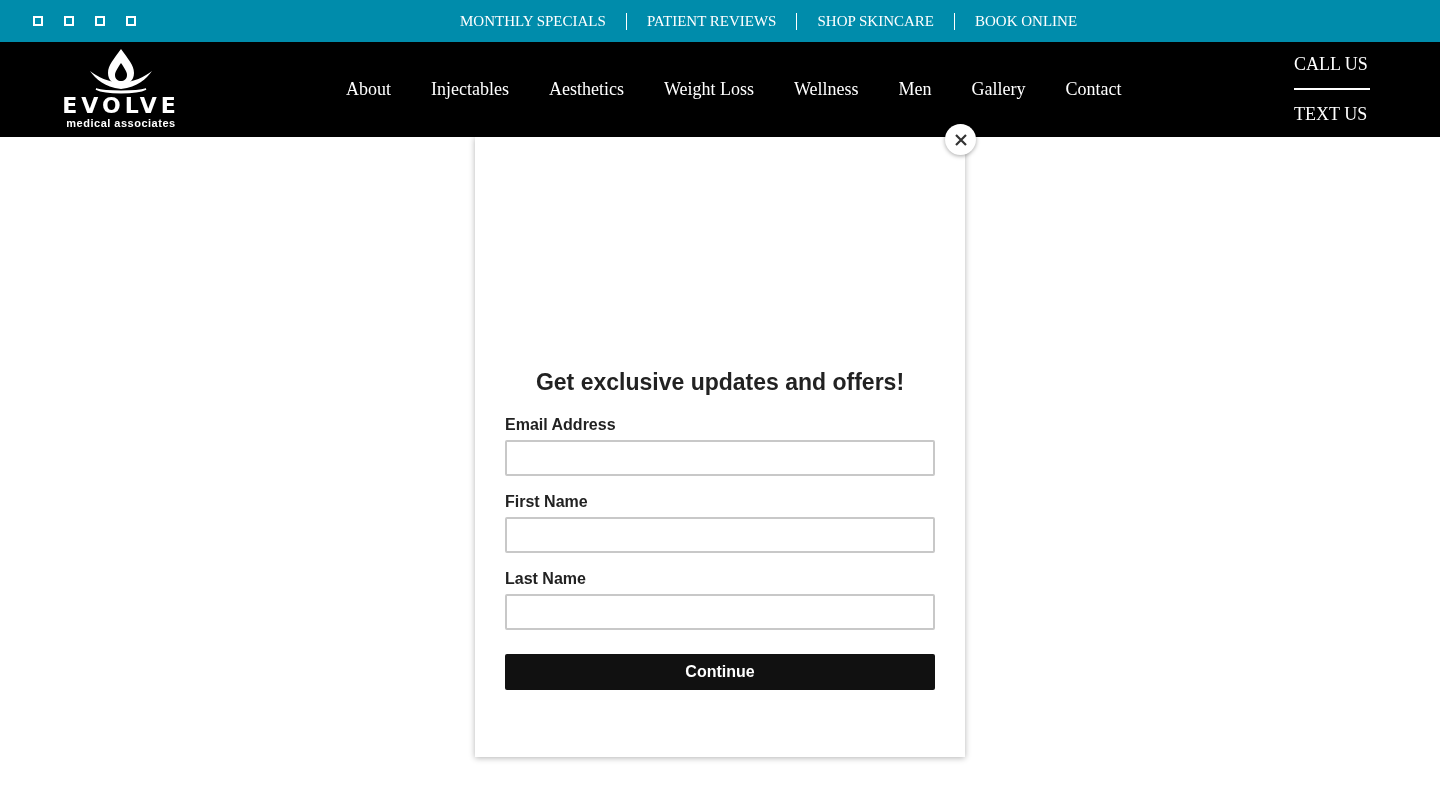  Describe the element at coordinates (121, 106) in the screenshot. I see `logo-name: EVOLVE` at that location.